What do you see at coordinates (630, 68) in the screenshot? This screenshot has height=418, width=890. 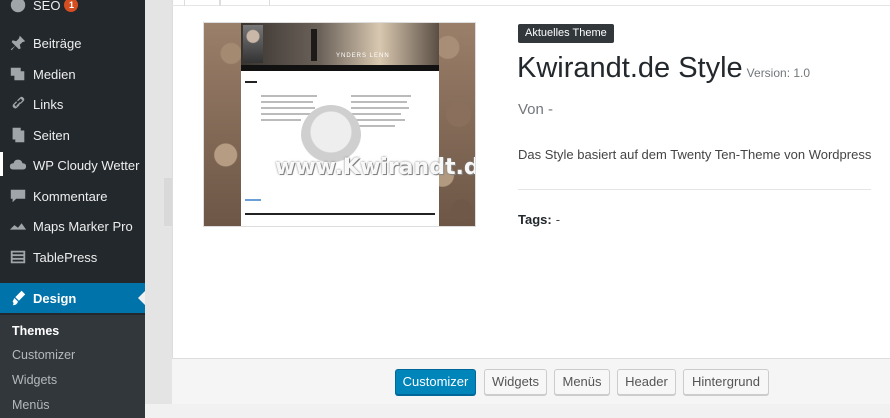 I see `theme-name-text: Kwirandt.de Style` at bounding box center [630, 68].